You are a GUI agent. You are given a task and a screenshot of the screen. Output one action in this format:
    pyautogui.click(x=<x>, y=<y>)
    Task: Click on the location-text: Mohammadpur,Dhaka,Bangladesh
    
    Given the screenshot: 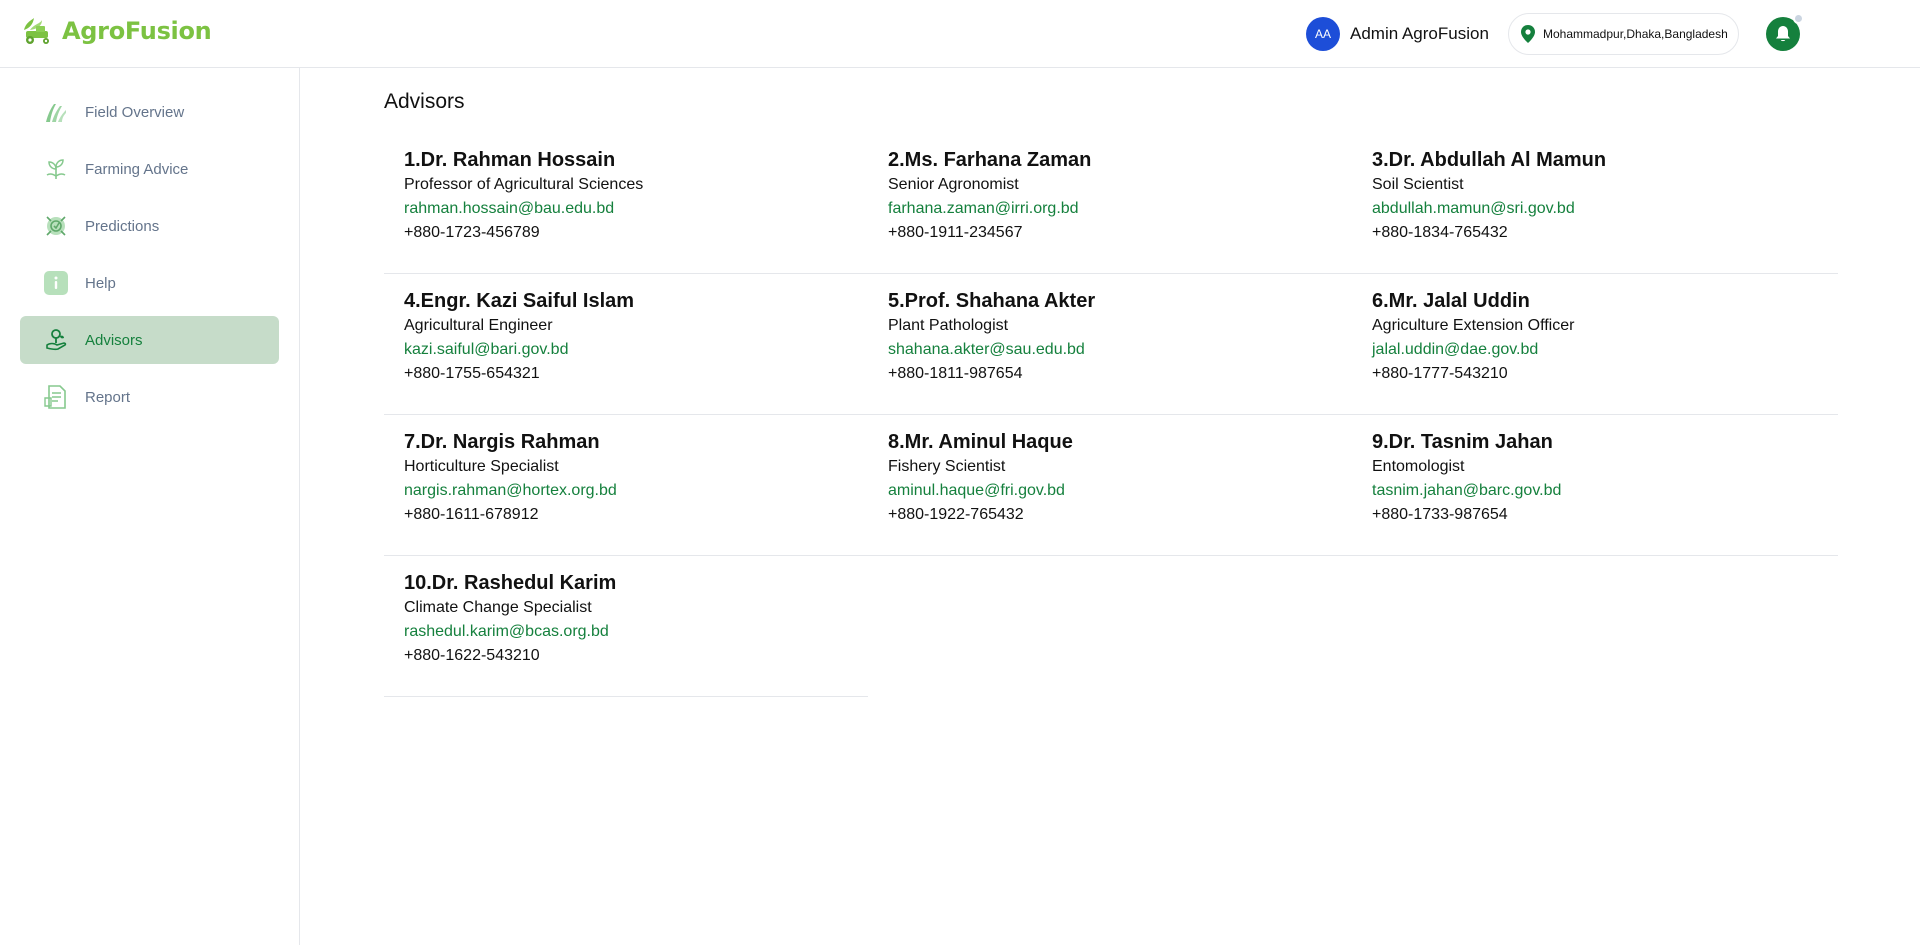 What is the action you would take?
    pyautogui.click(x=1635, y=34)
    